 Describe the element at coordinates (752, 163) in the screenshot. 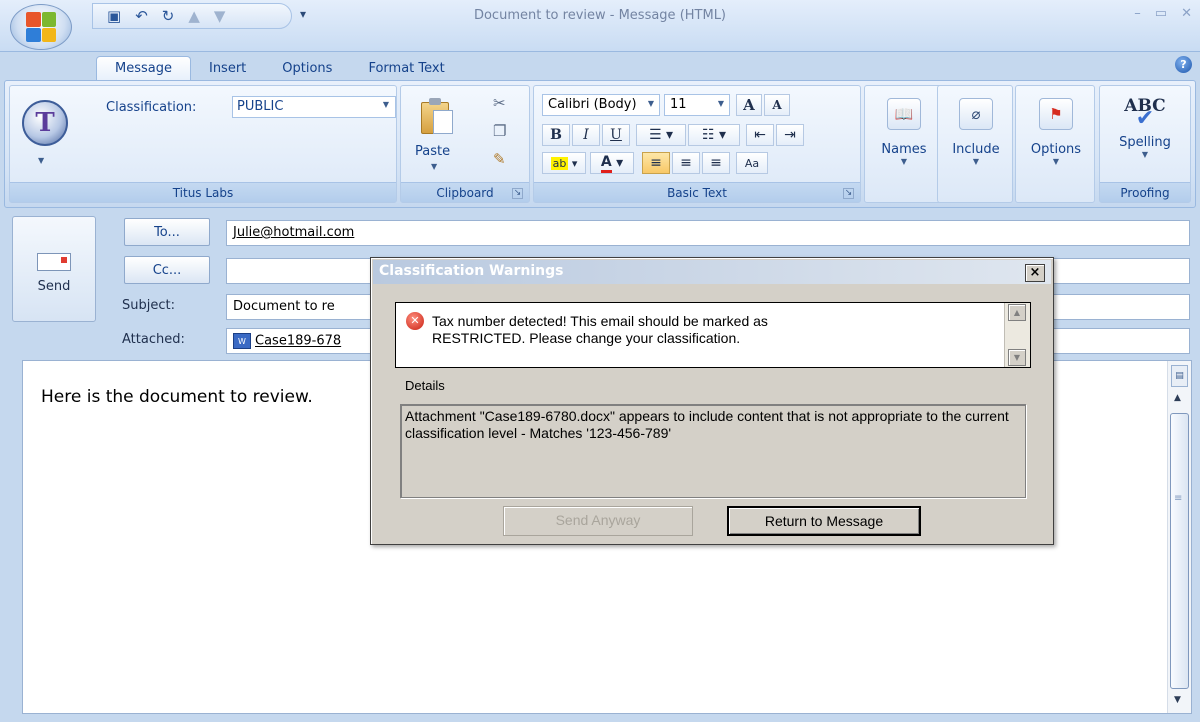

I see `clear-formatting-icon: Aa` at that location.